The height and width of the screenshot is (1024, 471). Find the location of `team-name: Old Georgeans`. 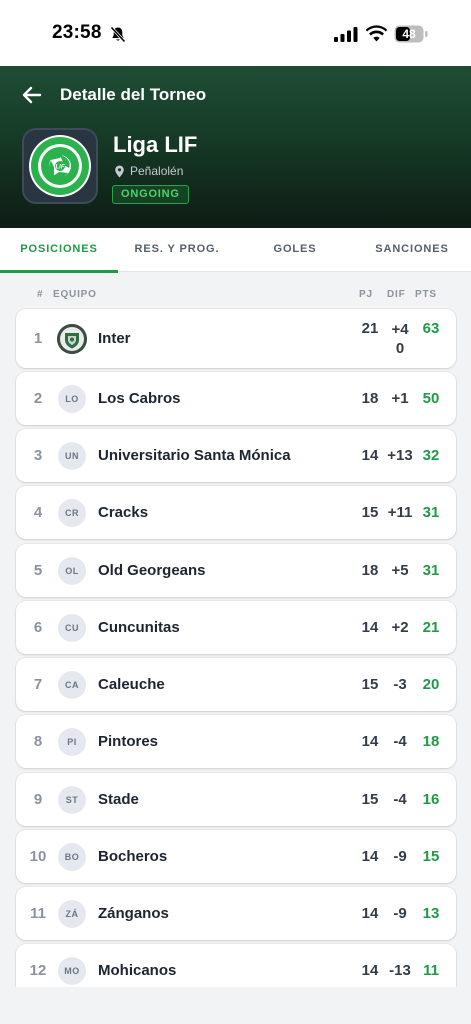

team-name: Old Georgeans is located at coordinates (152, 570).